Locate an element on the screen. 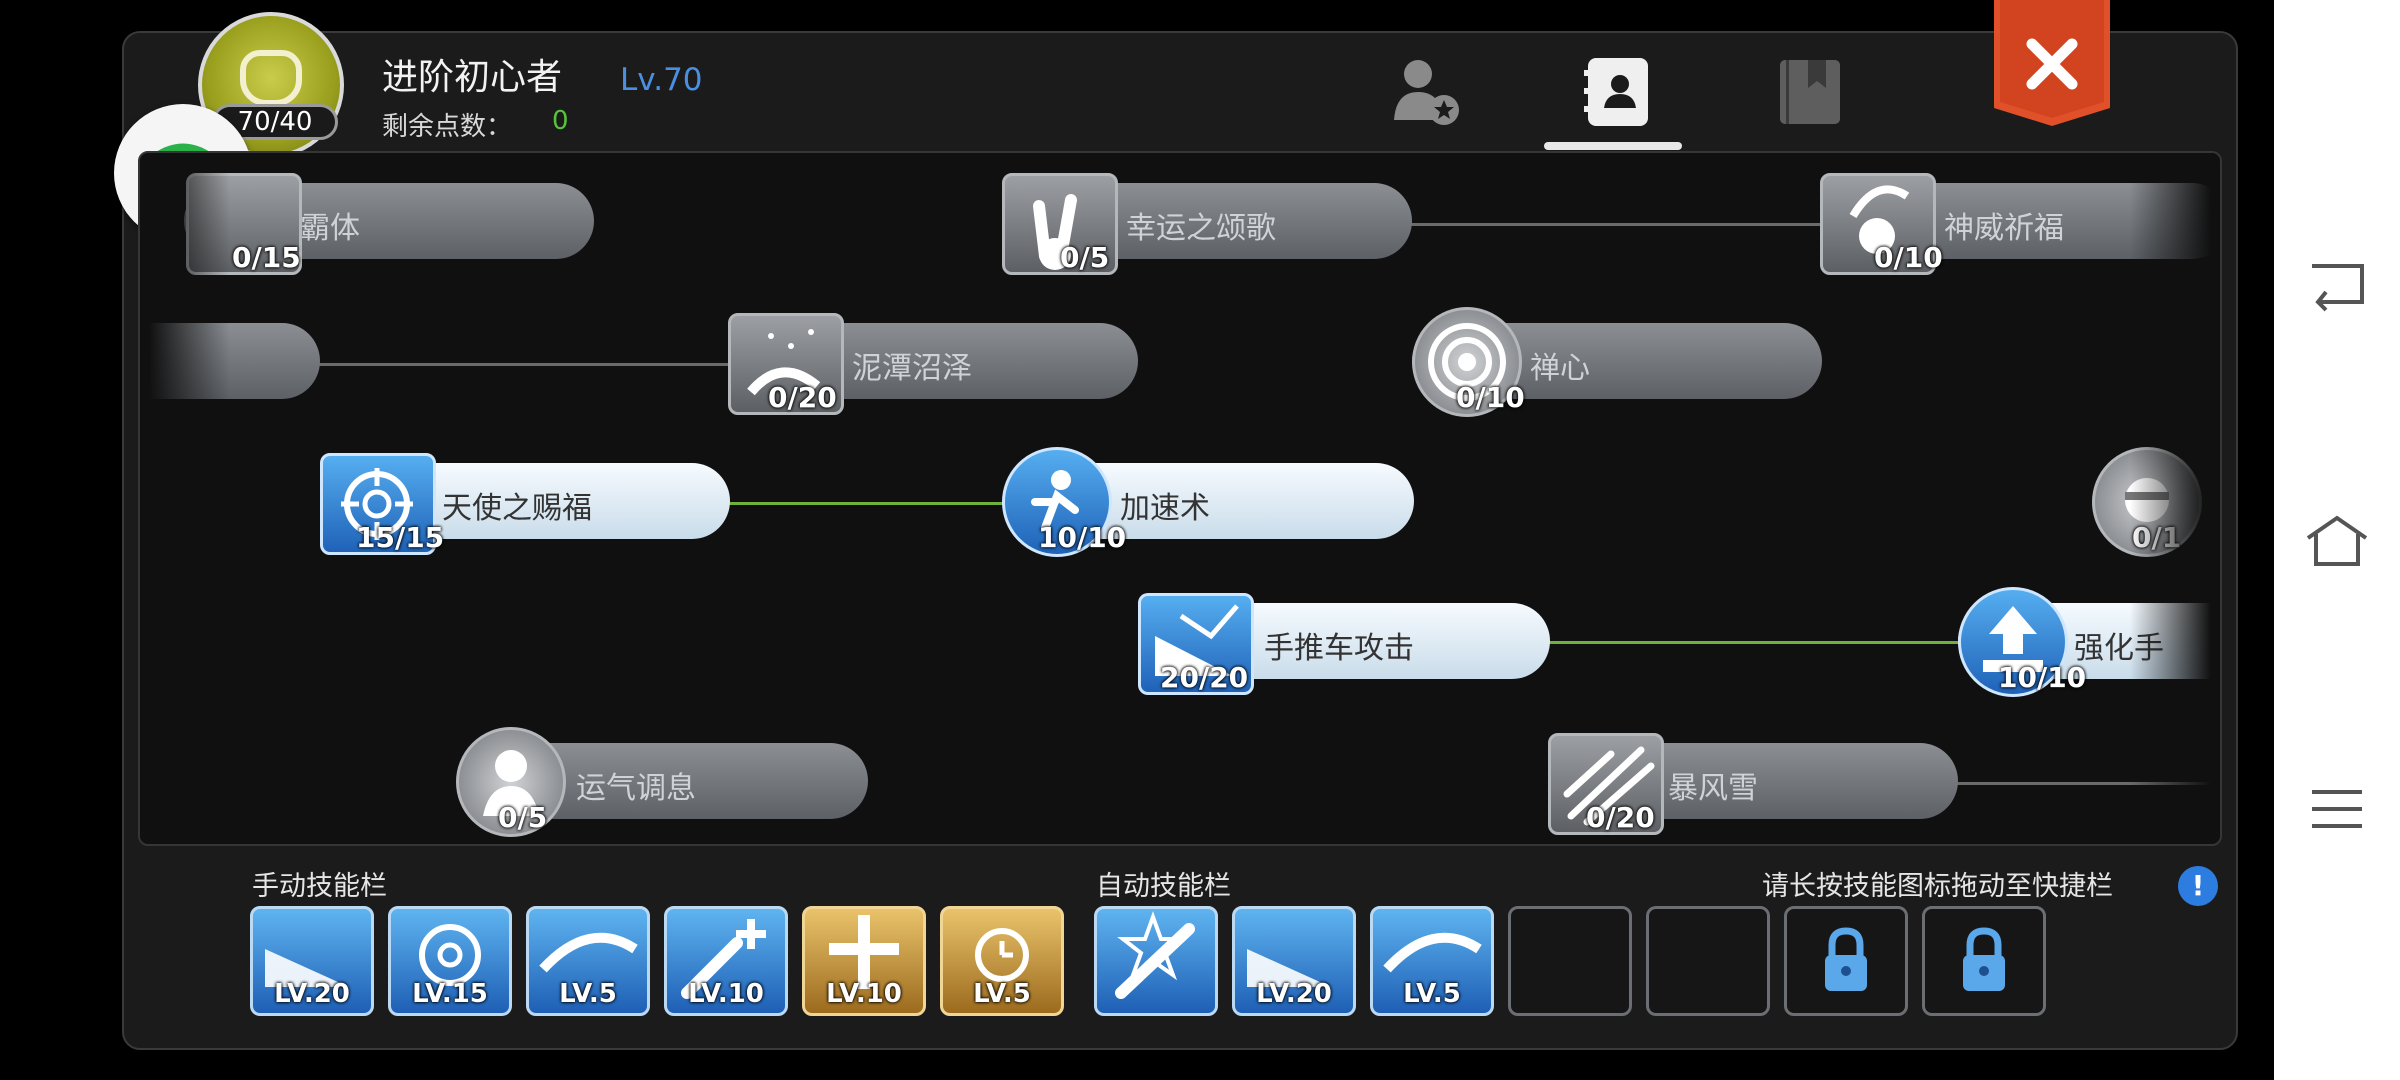 This screenshot has height=1080, width=2400. slot-level: LV.15 is located at coordinates (450, 994).